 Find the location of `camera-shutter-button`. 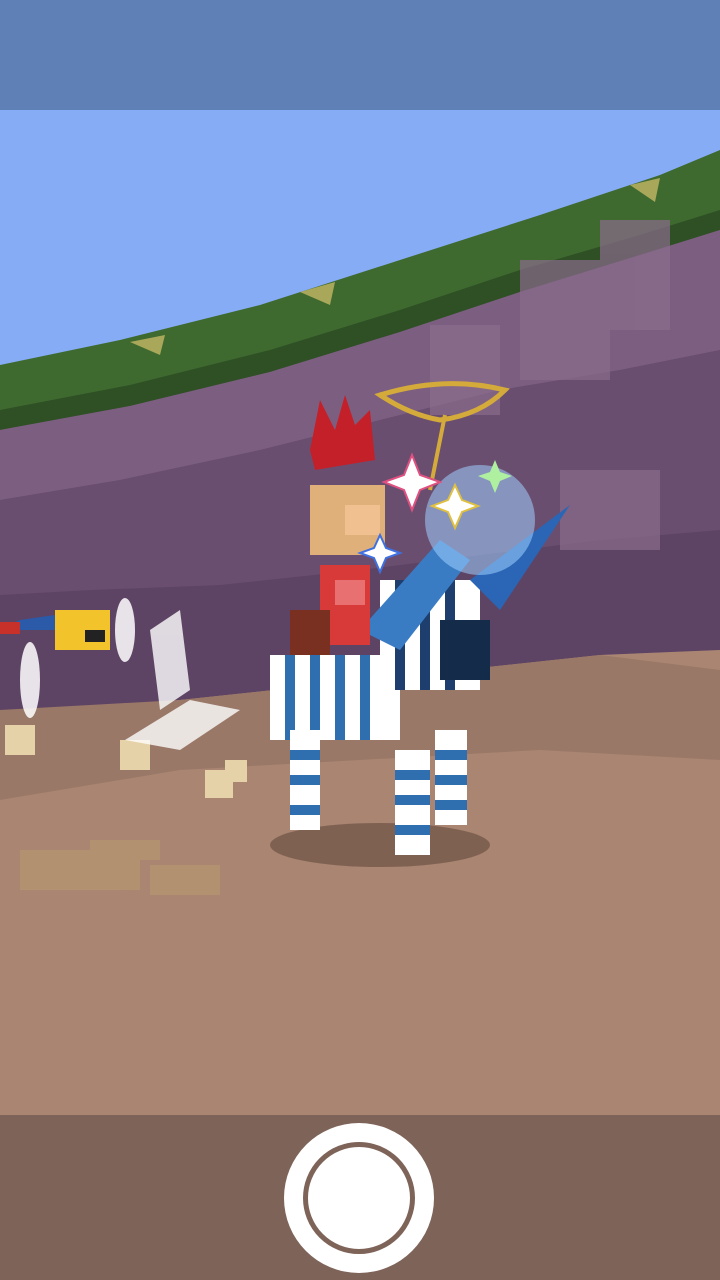

camera-shutter-button is located at coordinates (359, 1198).